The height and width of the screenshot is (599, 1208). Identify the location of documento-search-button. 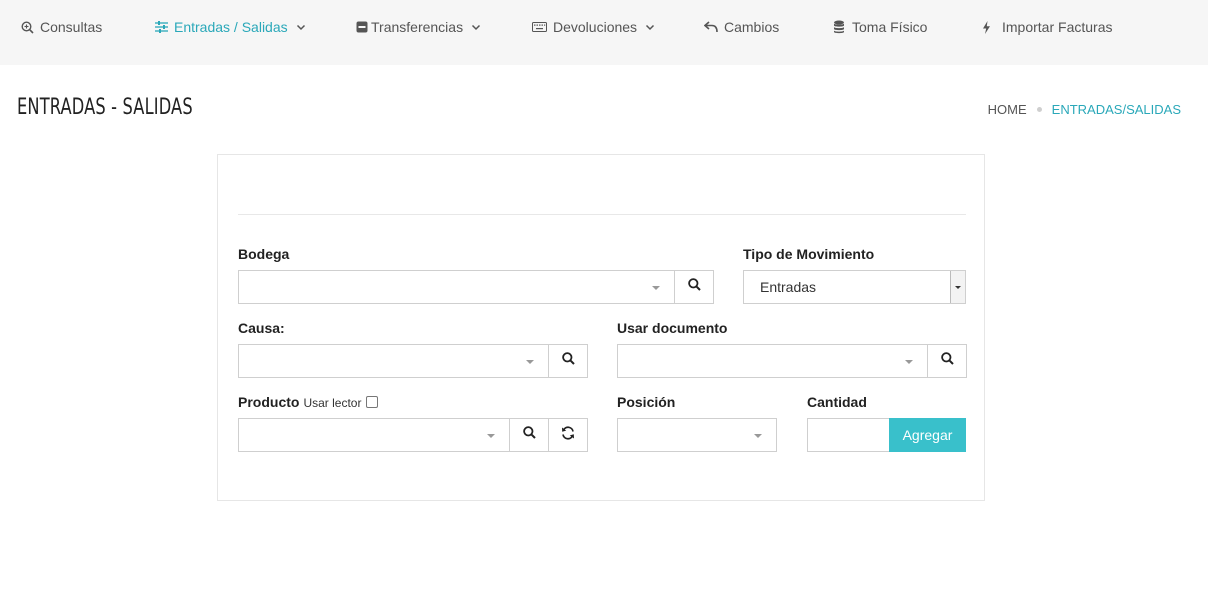
(947, 361).